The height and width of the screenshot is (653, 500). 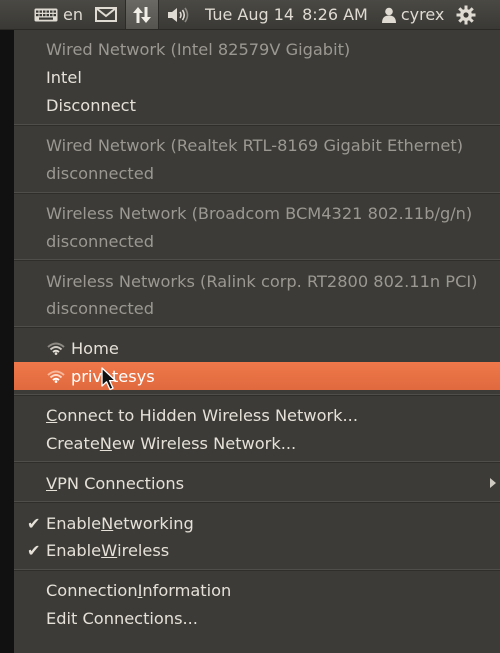 I want to click on envelope-icon, so click(x=105, y=14).